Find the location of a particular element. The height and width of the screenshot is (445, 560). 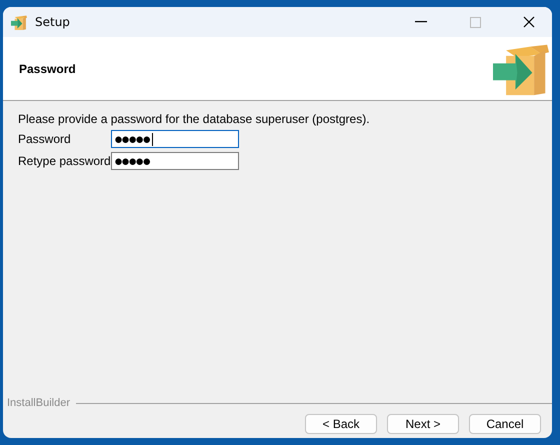

maximize-icon is located at coordinates (475, 22).